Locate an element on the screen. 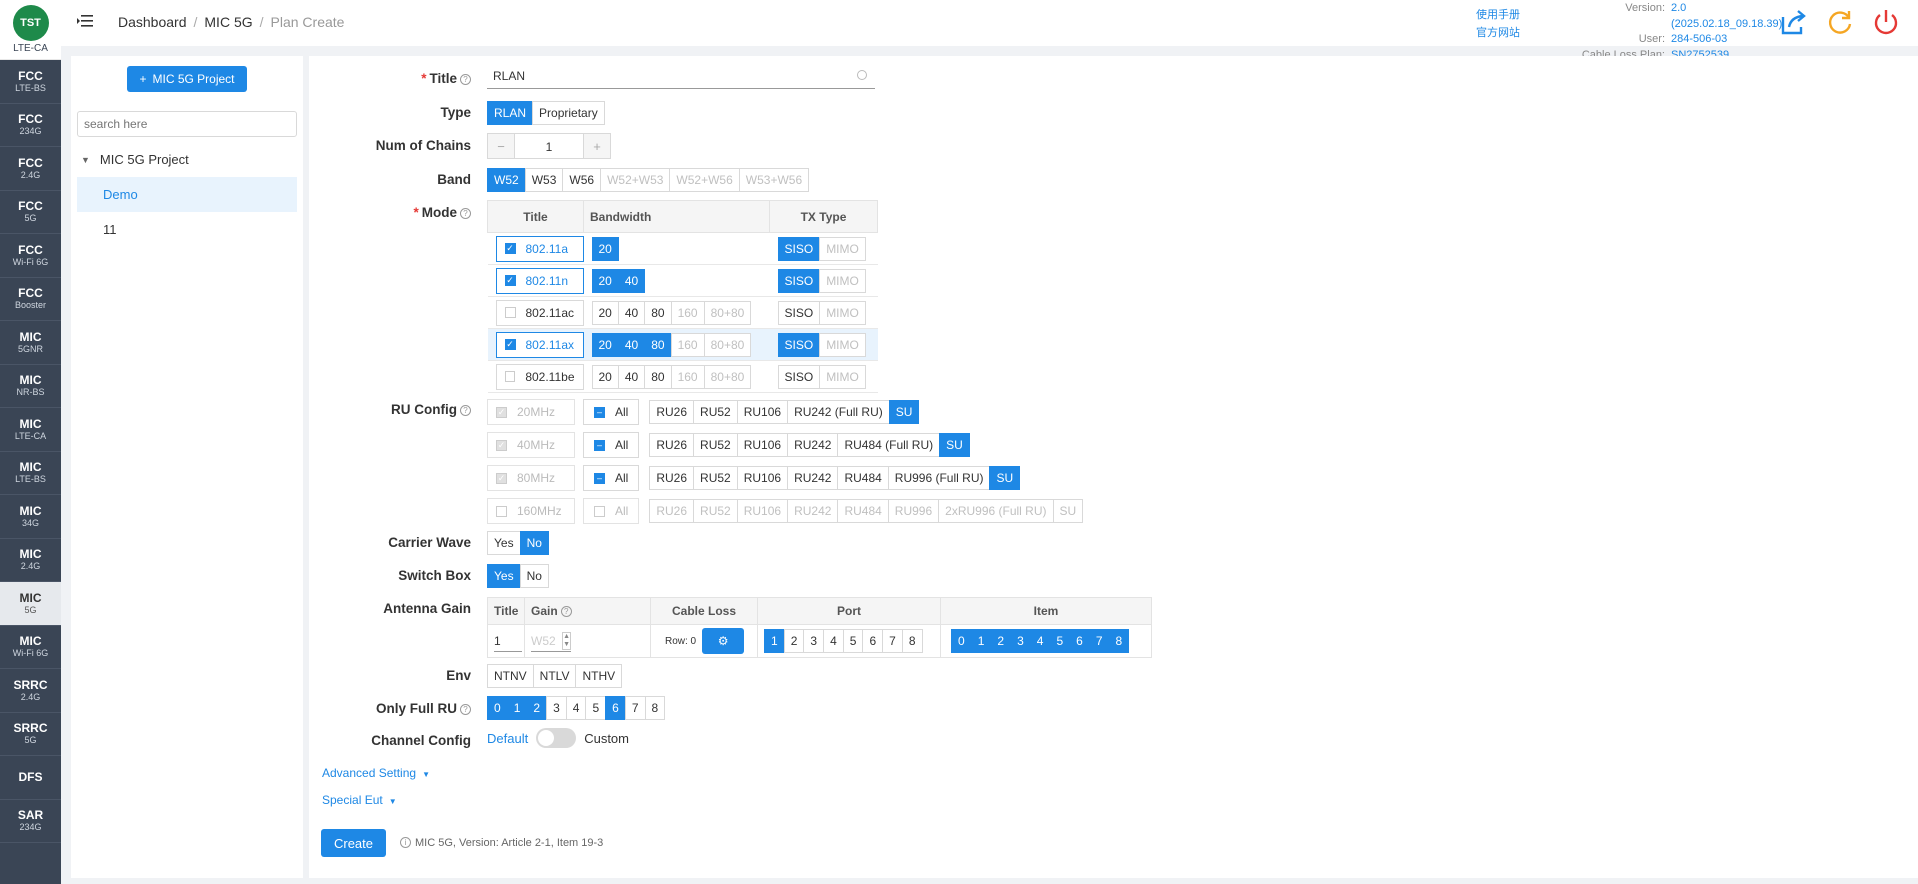 Image resolution: width=1918 pixels, height=884 pixels. tree-root: ▼ MIC 5G Project is located at coordinates (135, 159).